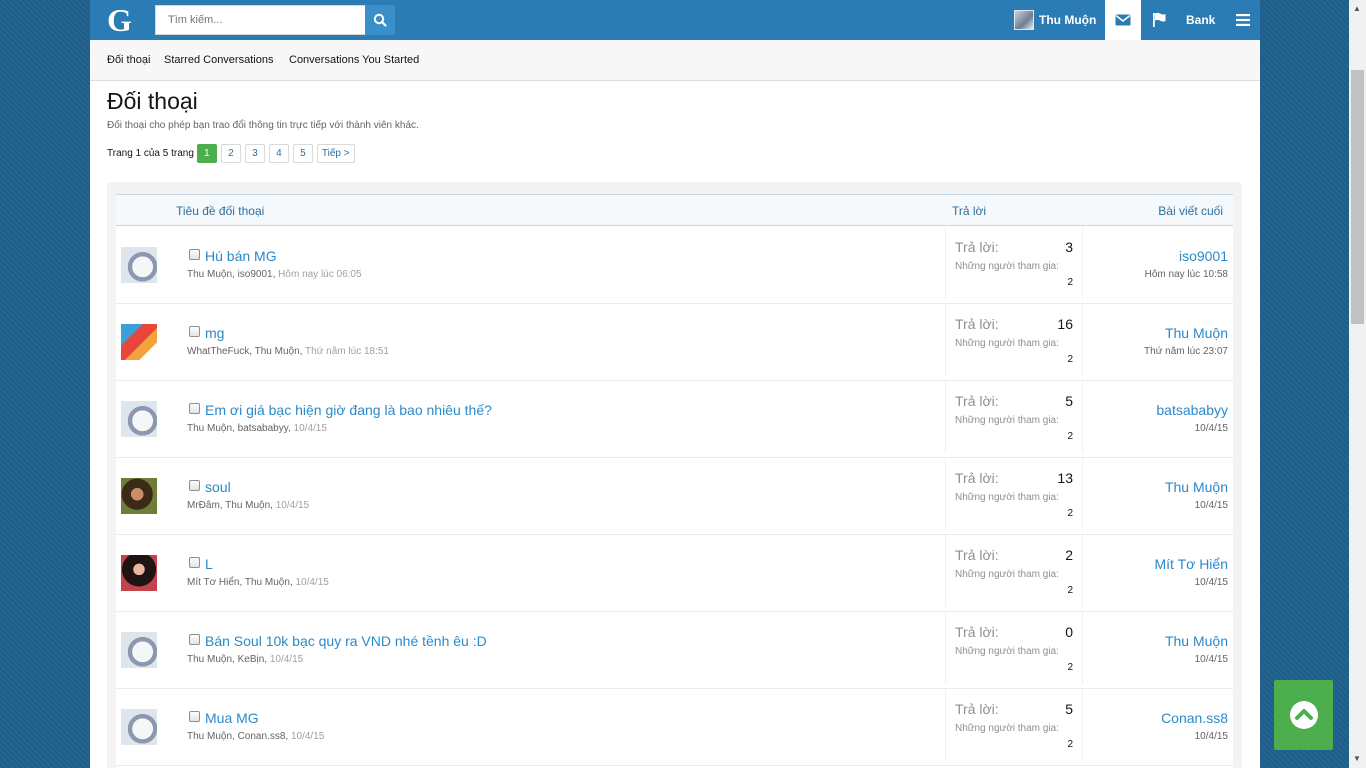 This screenshot has width=1366, height=768. I want to click on conversation-meta: MrĐâm, Thu Muộn, 10/4/15, so click(248, 505).